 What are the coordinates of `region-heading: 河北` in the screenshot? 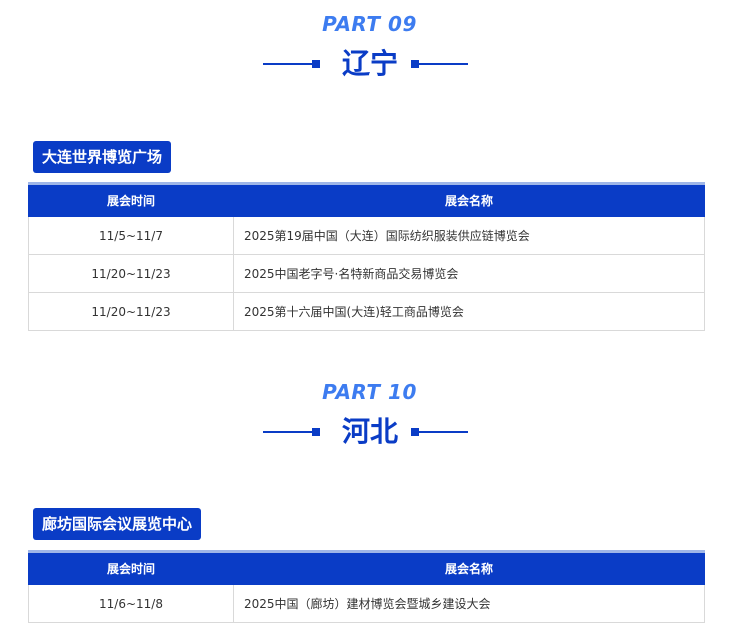 It's located at (369, 432).